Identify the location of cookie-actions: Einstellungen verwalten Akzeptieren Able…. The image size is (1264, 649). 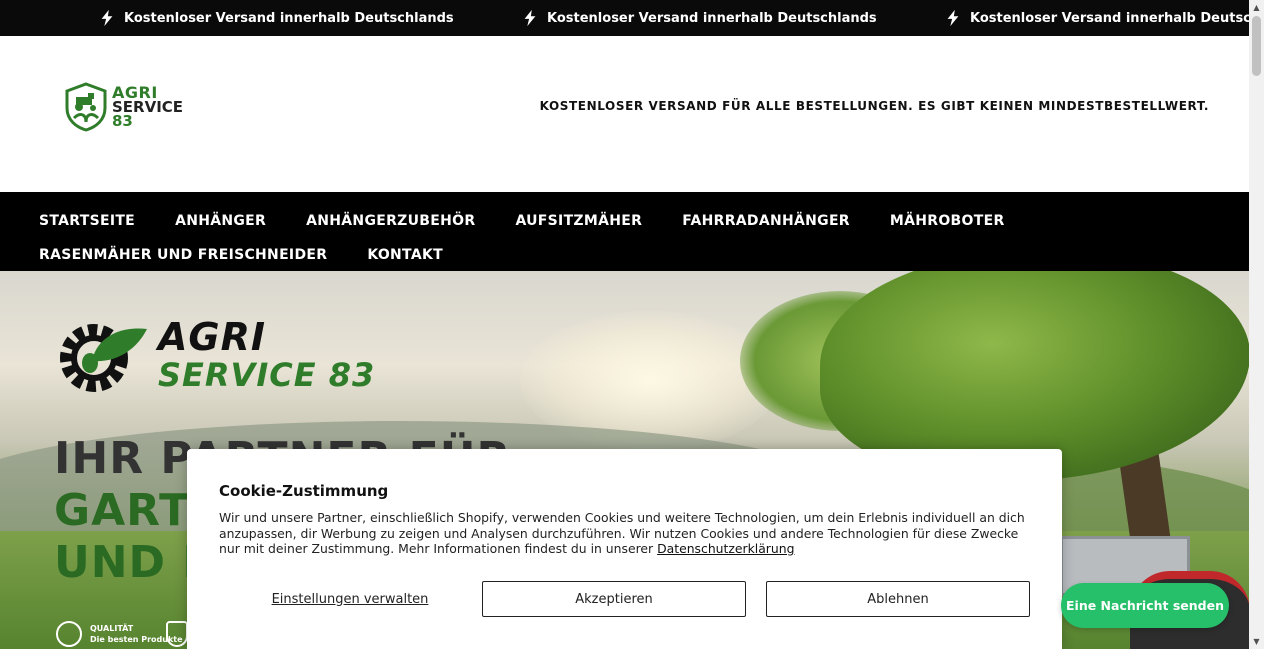
(624, 599).